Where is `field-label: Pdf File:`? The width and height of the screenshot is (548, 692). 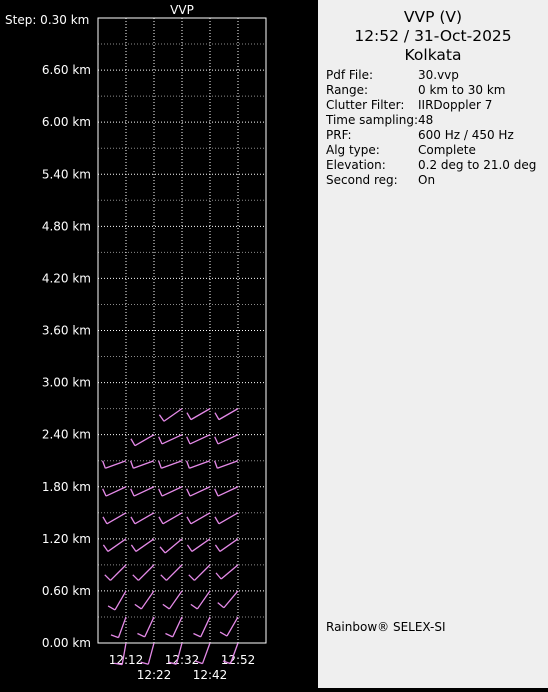 field-label: Pdf File: is located at coordinates (350, 75).